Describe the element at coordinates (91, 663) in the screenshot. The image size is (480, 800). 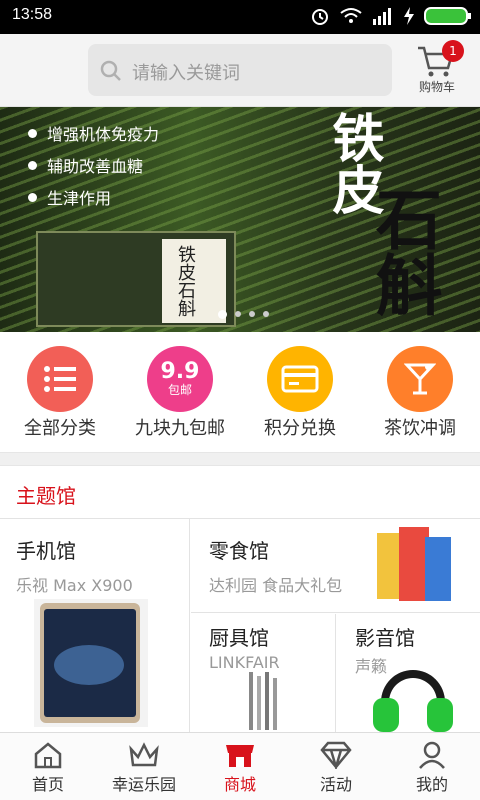
I see `phone-product-image` at that location.